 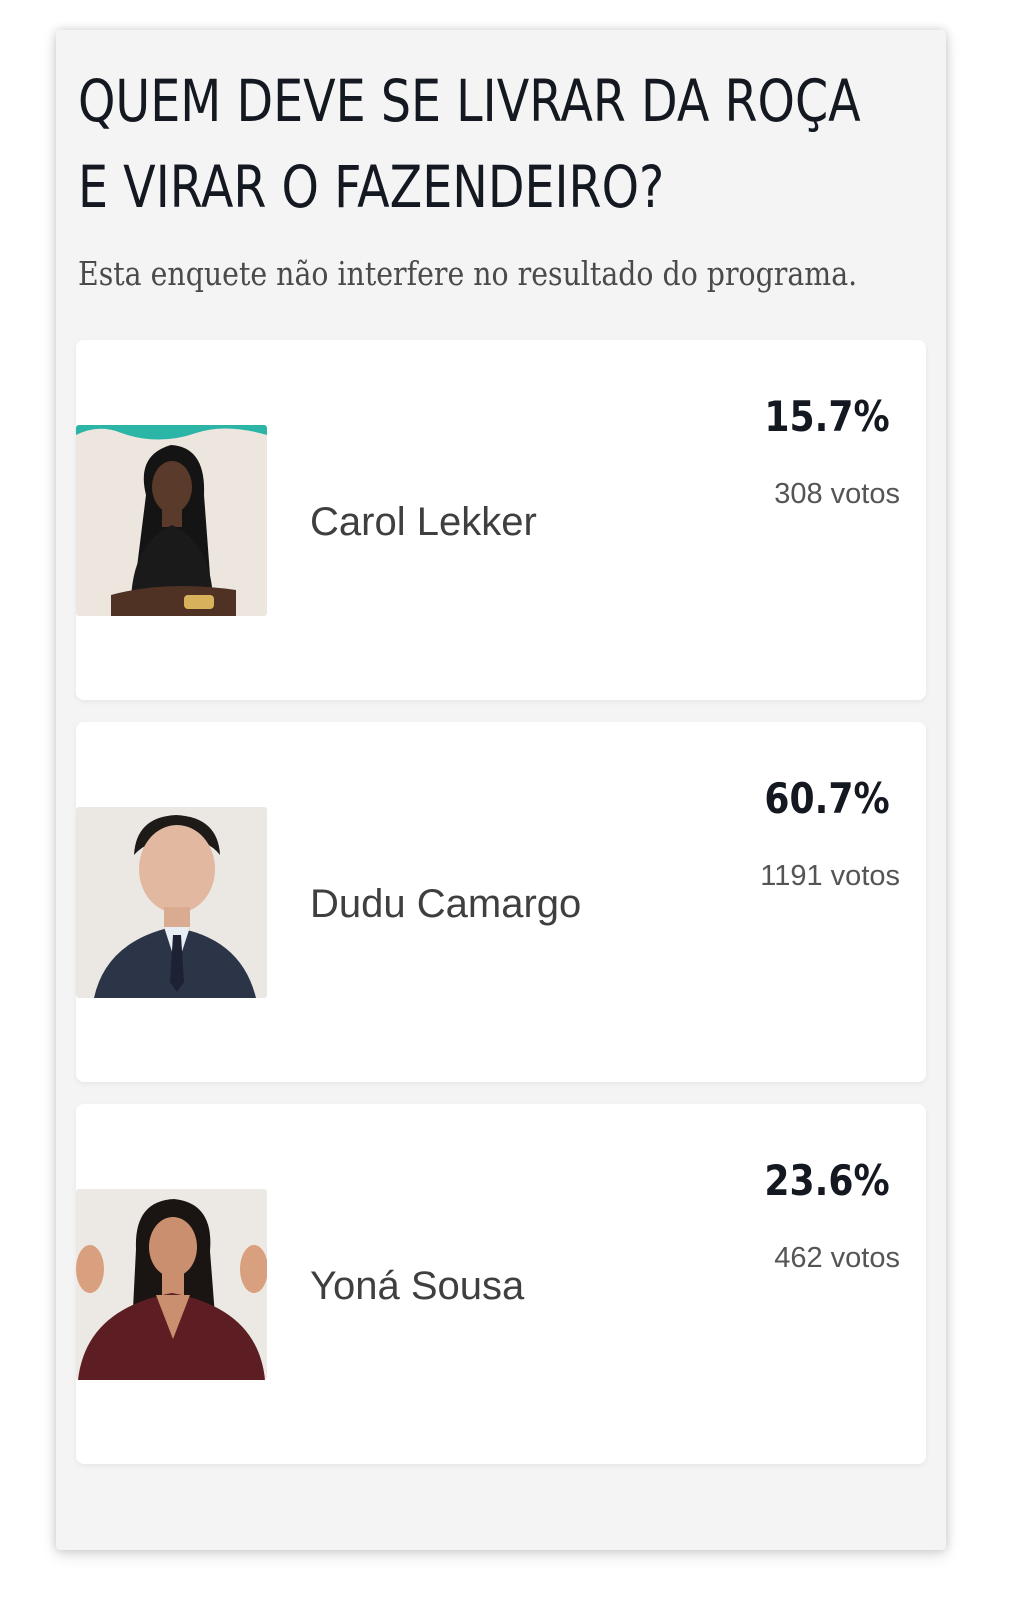 What do you see at coordinates (469, 101) in the screenshot?
I see `poll-title-line-1: QUEM DEVE SE LIVRAR DA ROÇA` at bounding box center [469, 101].